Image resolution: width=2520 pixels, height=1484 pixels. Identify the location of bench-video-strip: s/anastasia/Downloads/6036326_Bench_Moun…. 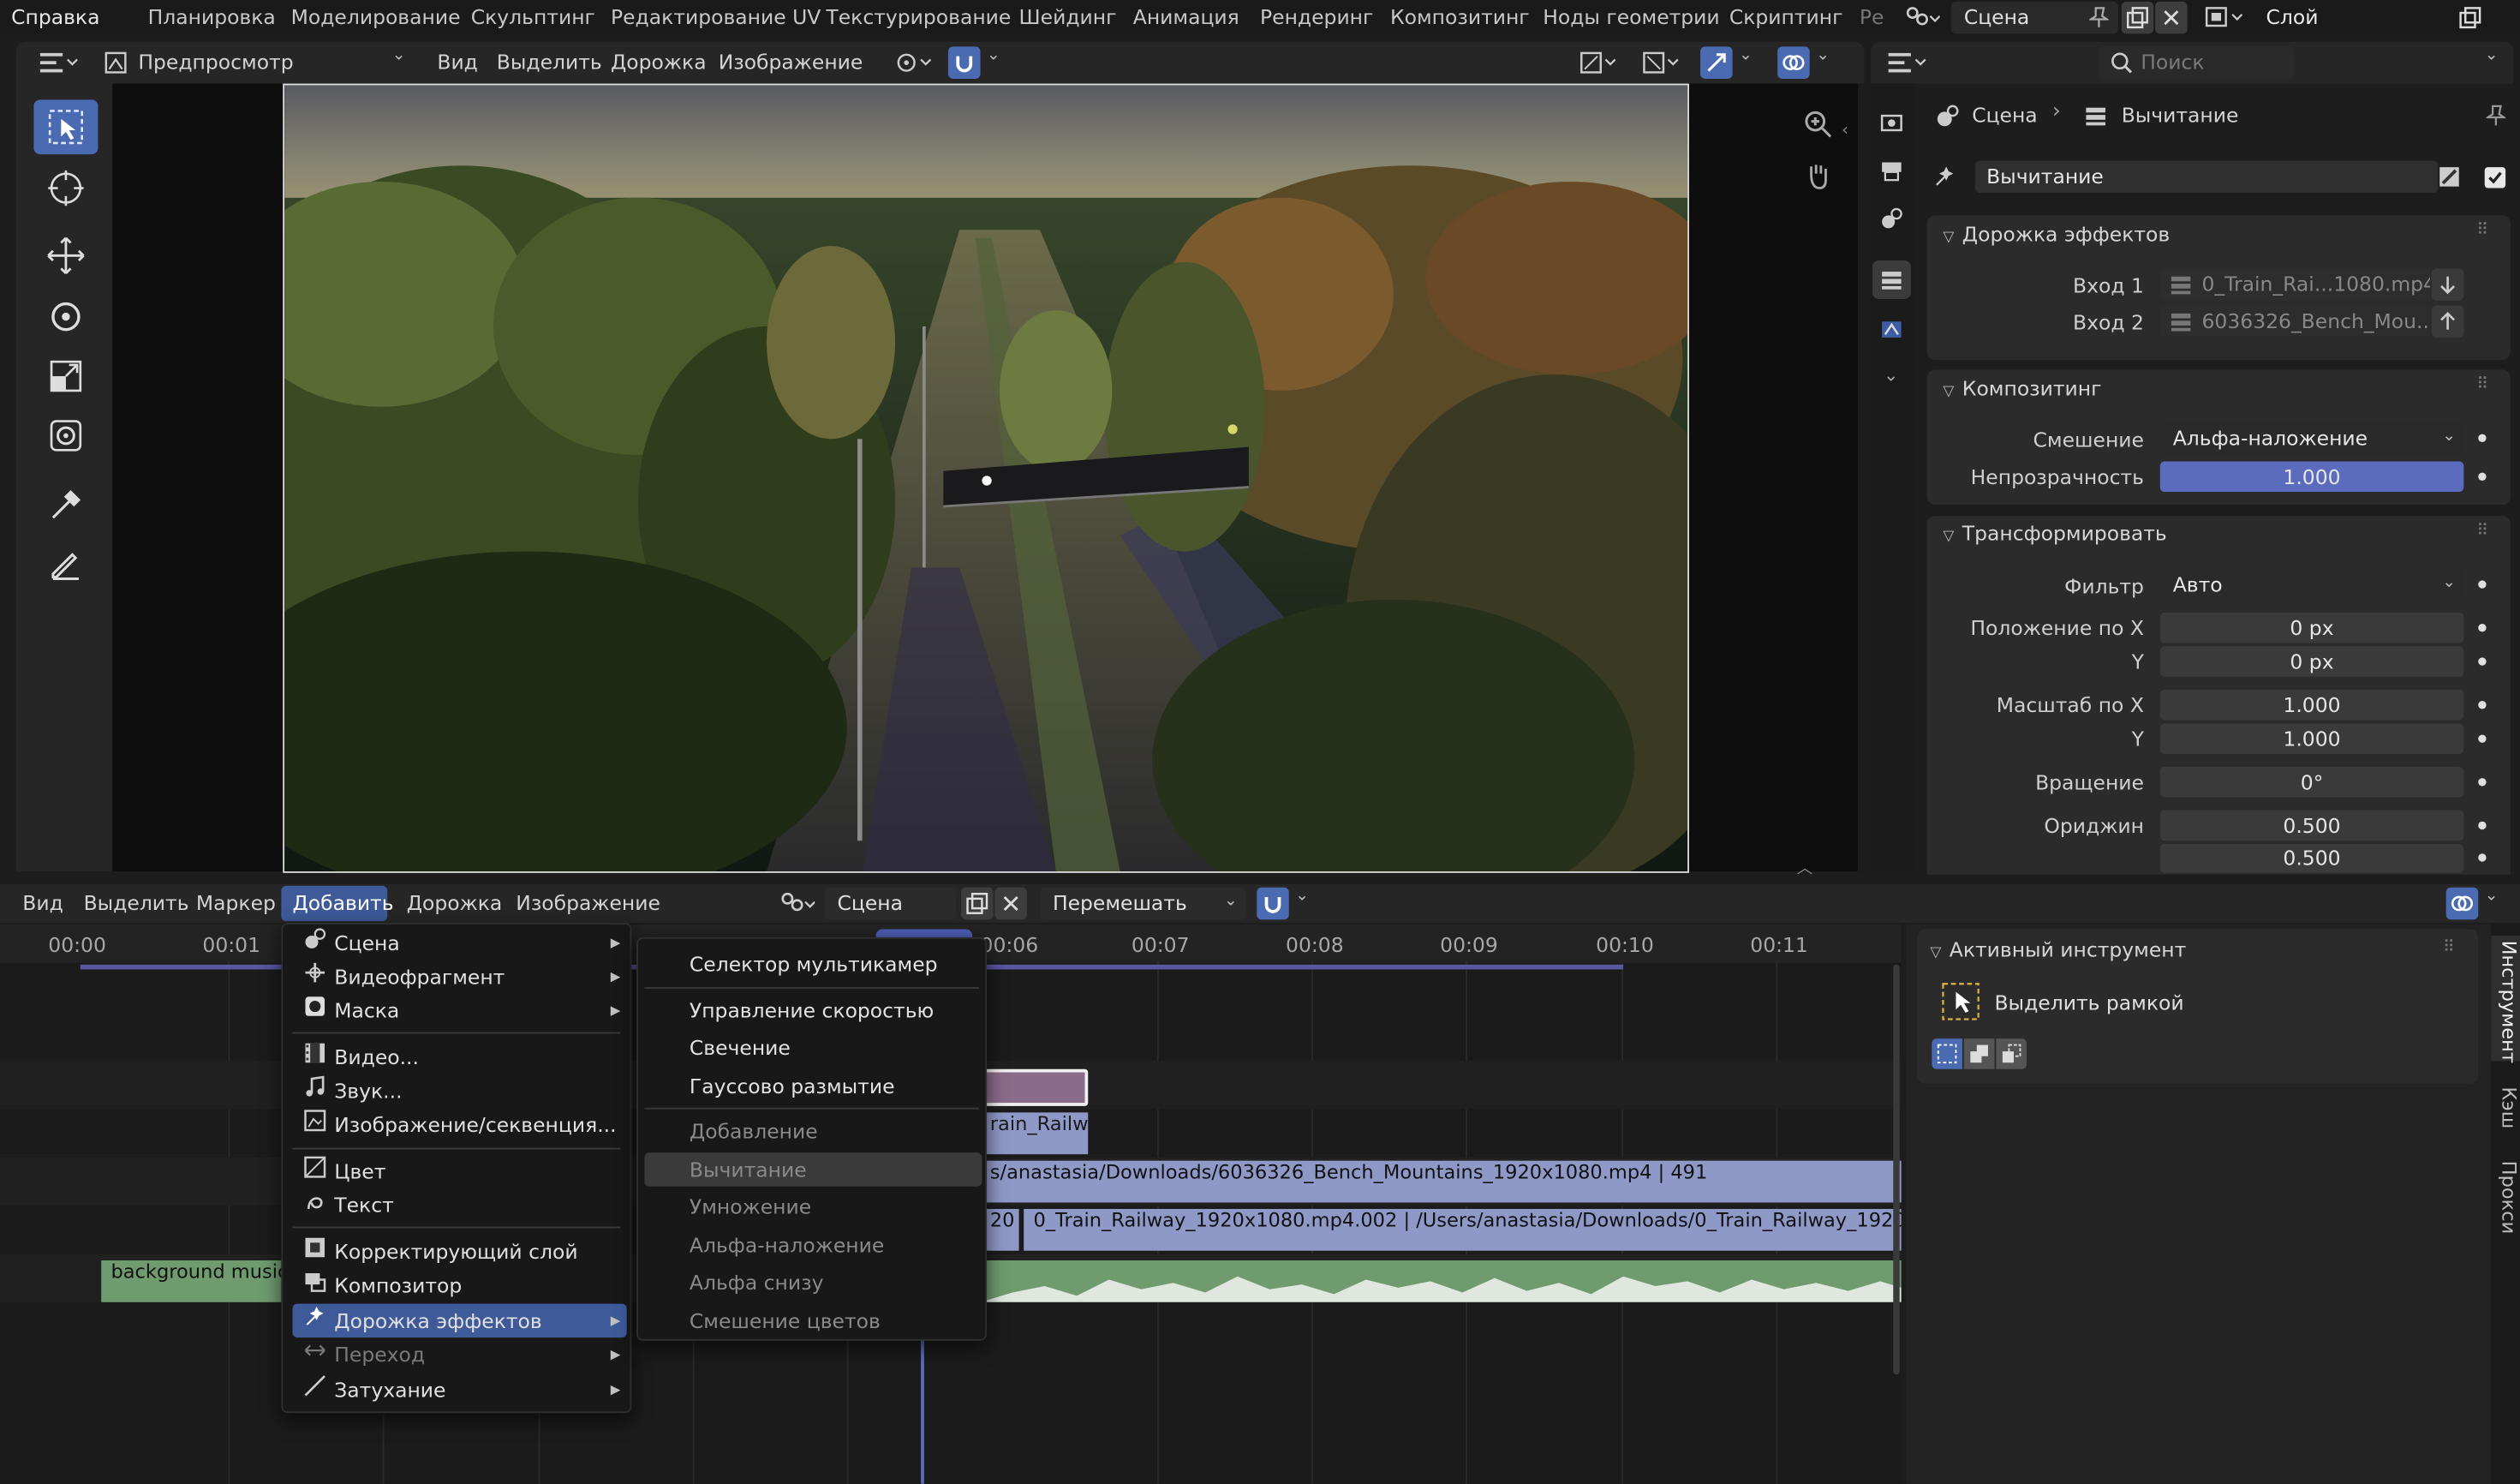
(1441, 1181).